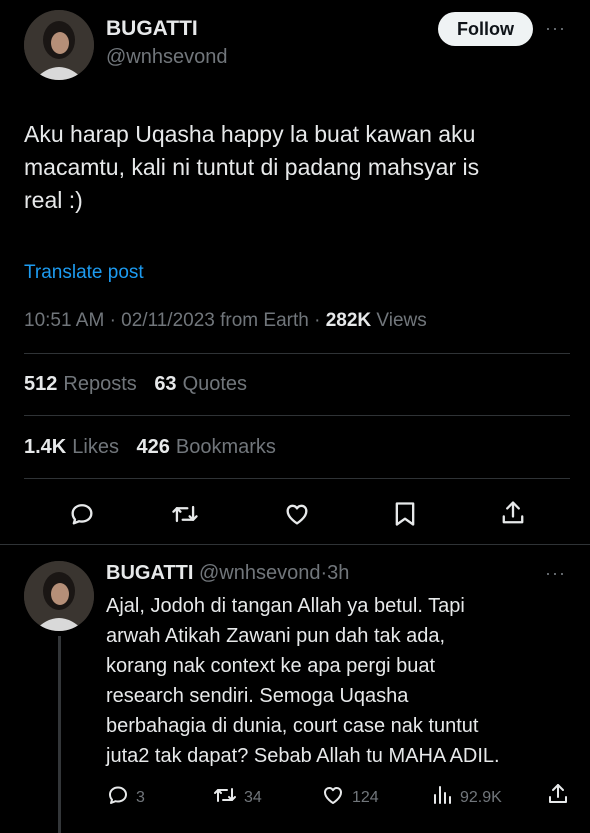  I want to click on stats-reposts-quotes: 512 Reposts 63 Quotes, so click(138, 384).